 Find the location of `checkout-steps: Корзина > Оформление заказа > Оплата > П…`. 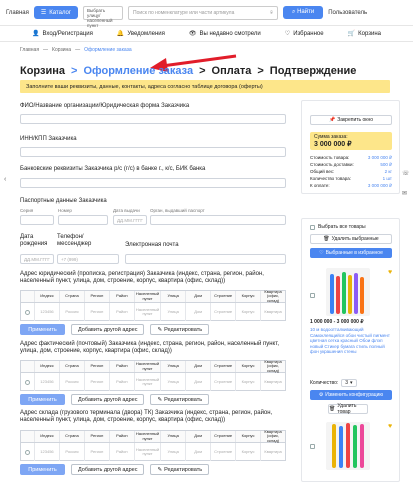

checkout-steps: Корзина > Оформление заказа > Оплата > П… is located at coordinates (188, 71).